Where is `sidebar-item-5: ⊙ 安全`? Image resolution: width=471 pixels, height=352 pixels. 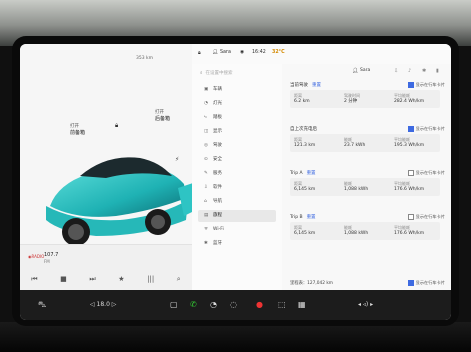
sidebar-item-5: ⊙ 安全 is located at coordinates (237, 160).